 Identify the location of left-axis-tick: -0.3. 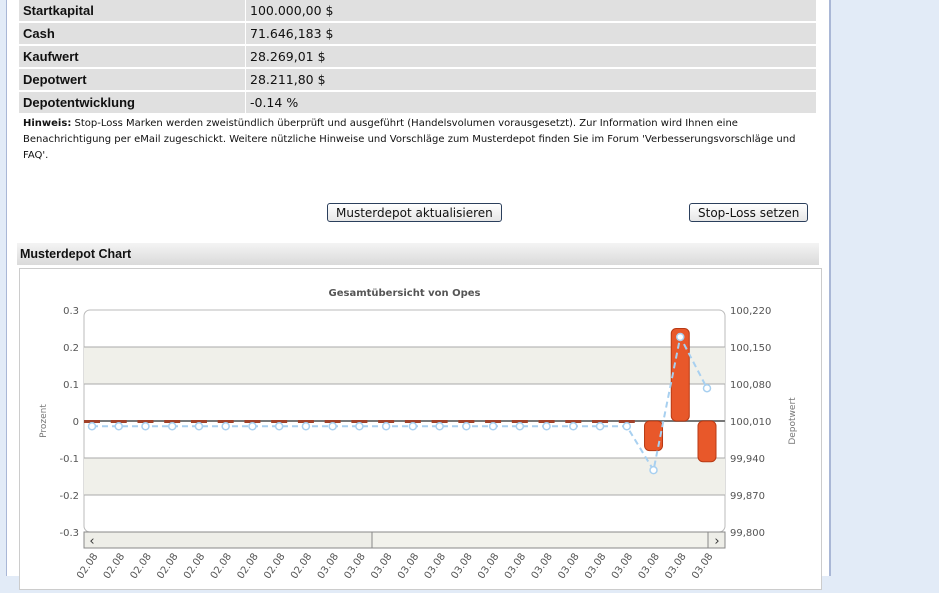
(69, 533).